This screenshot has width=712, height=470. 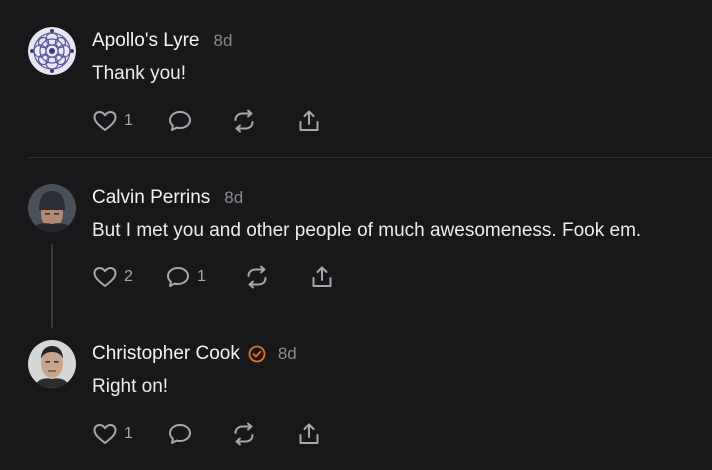 What do you see at coordinates (130, 386) in the screenshot?
I see `comment-text: Right on!` at bounding box center [130, 386].